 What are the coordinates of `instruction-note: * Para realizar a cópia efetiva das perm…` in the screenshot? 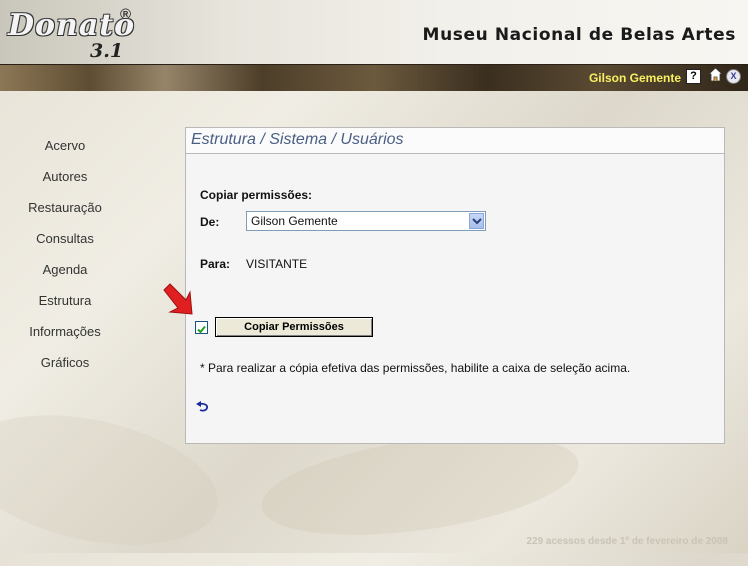 It's located at (415, 368).